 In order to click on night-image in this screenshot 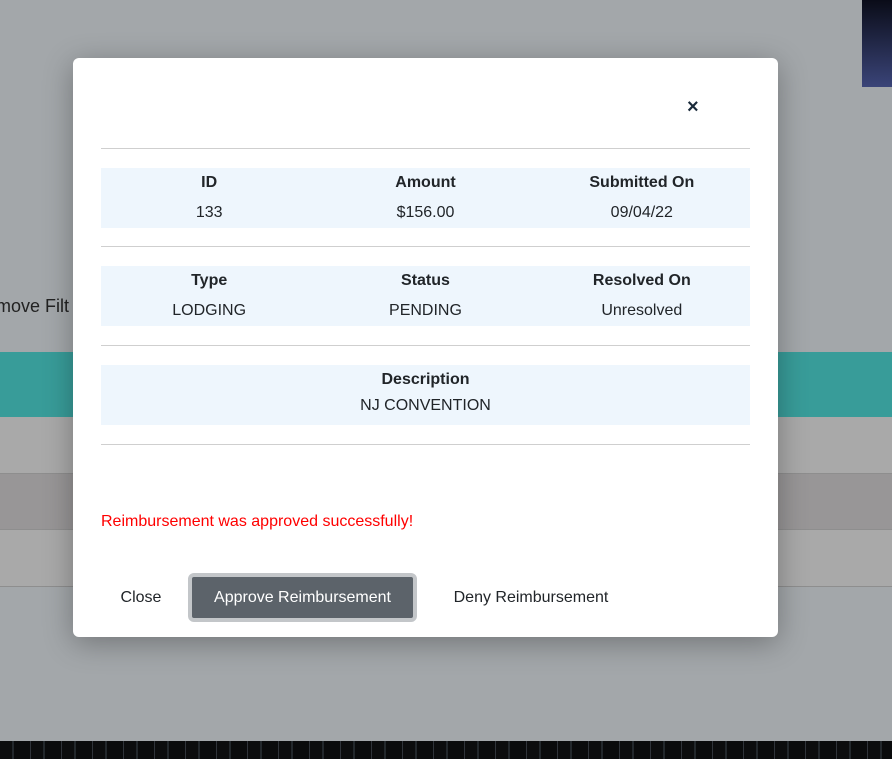, I will do `click(877, 43)`.